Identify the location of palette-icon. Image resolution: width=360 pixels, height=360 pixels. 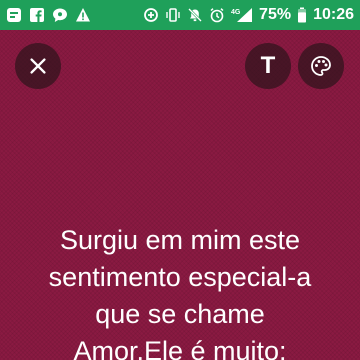
(321, 66).